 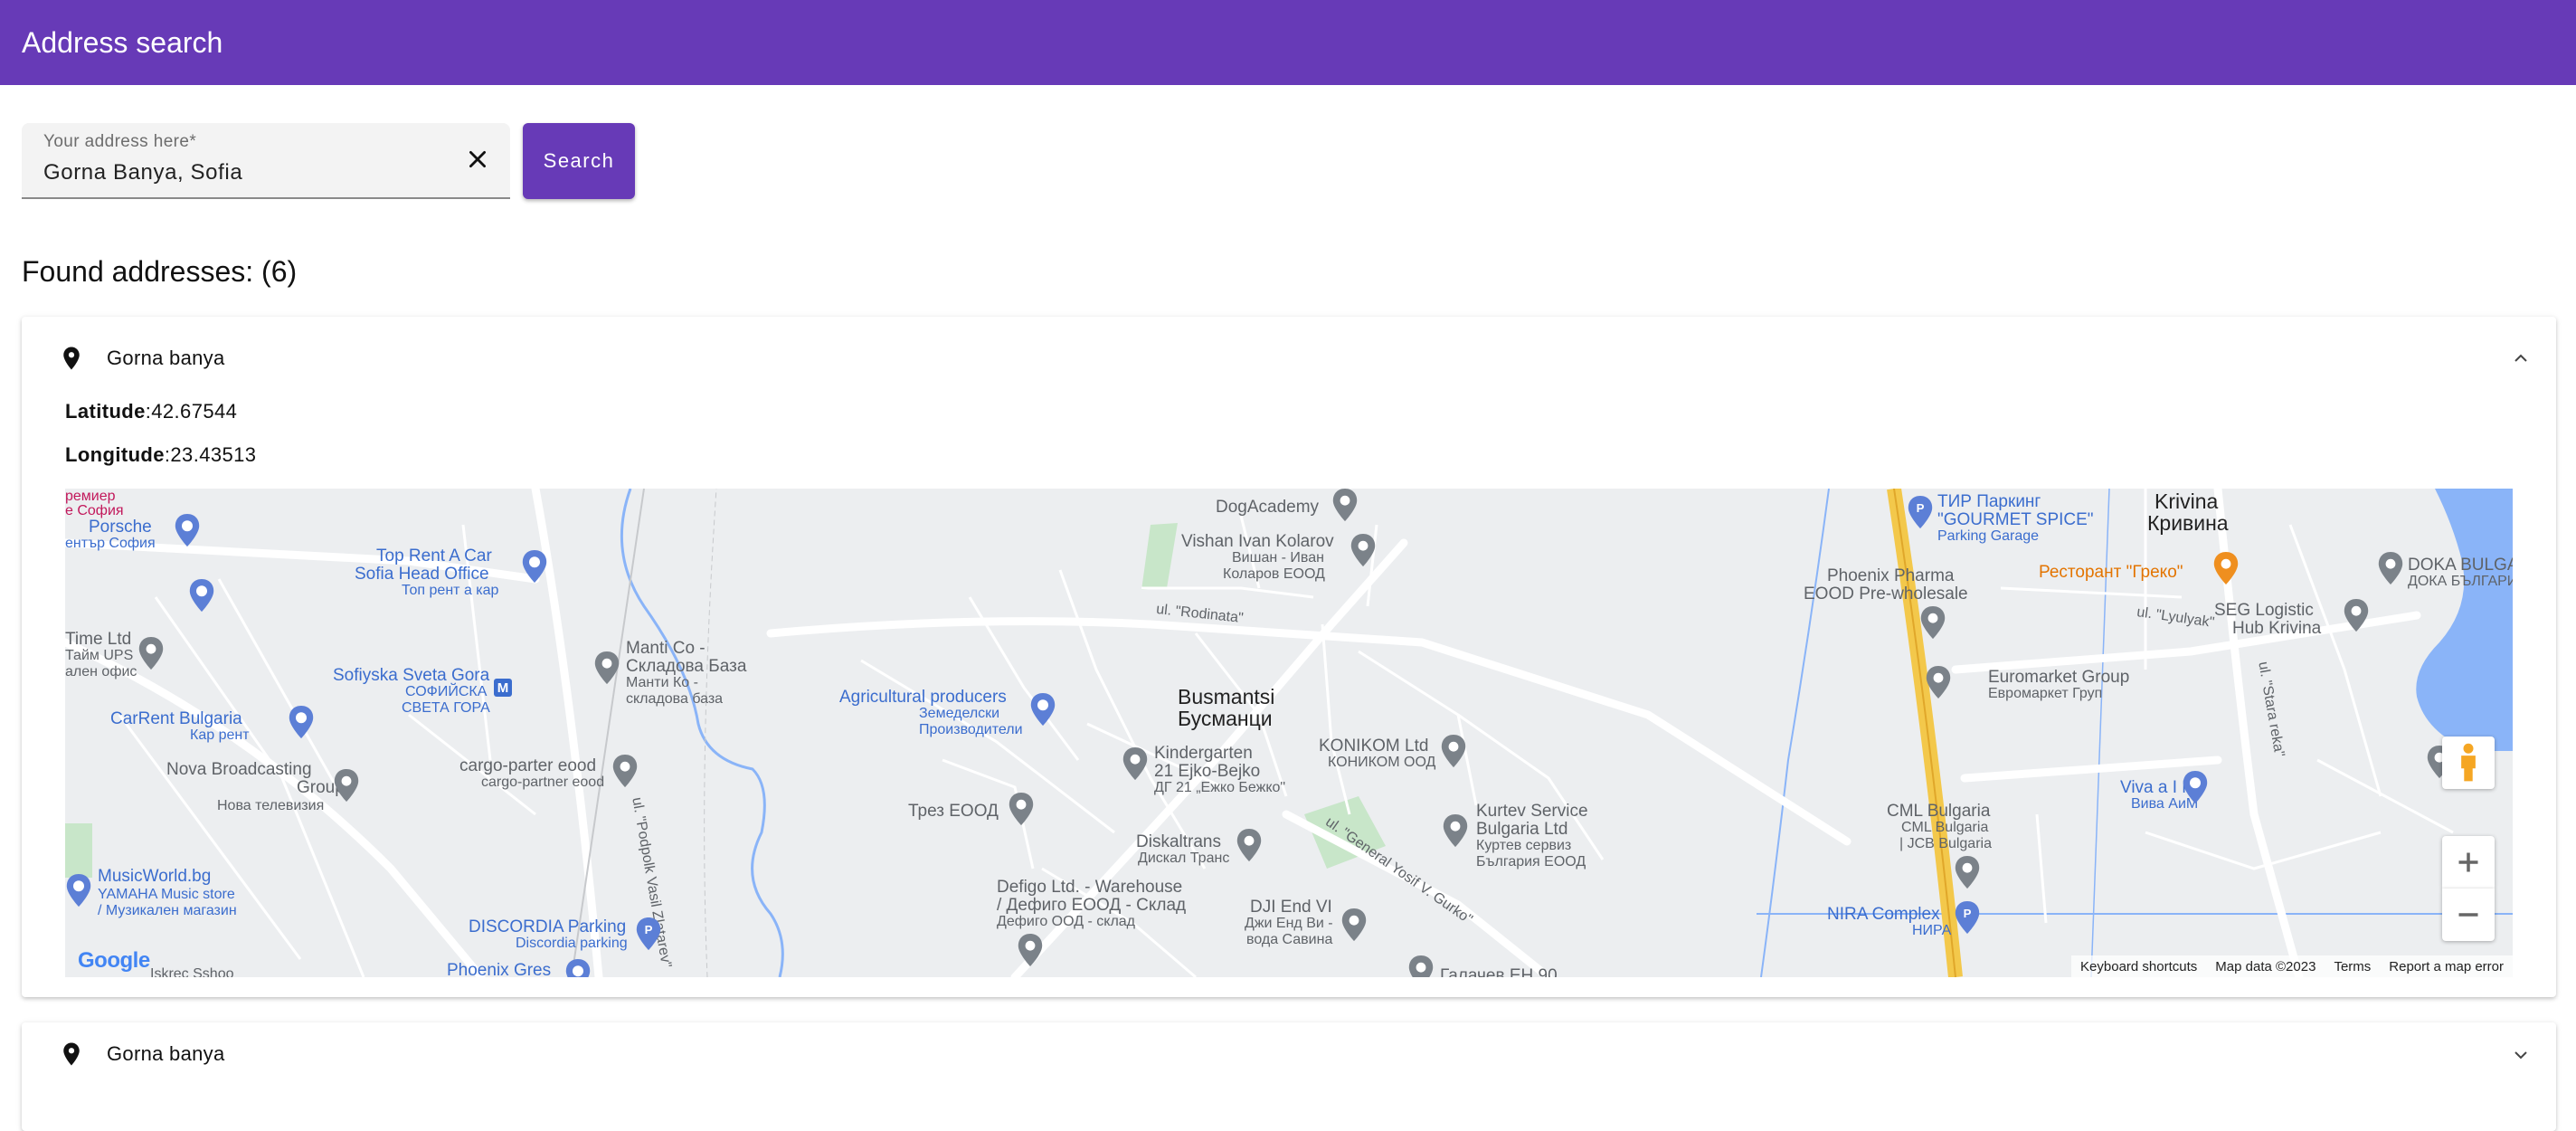 I want to click on map-label: Галачев ЕН 90, so click(x=1499, y=972).